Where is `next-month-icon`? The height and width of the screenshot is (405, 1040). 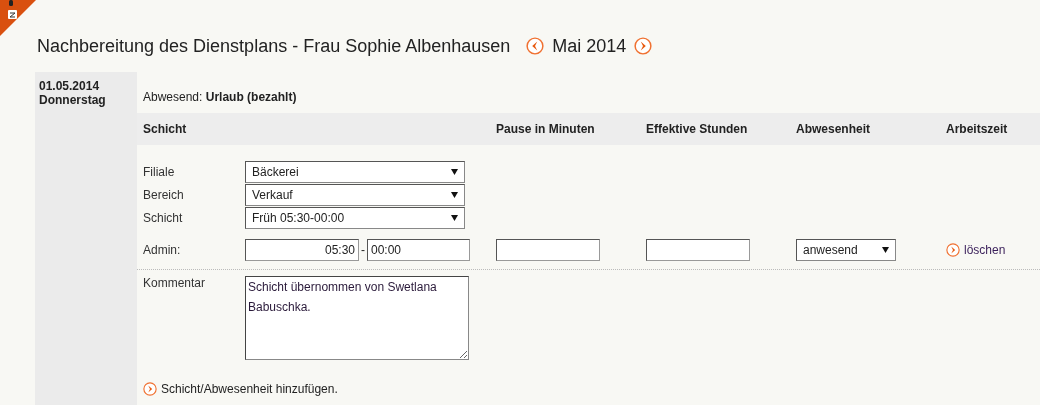 next-month-icon is located at coordinates (643, 46).